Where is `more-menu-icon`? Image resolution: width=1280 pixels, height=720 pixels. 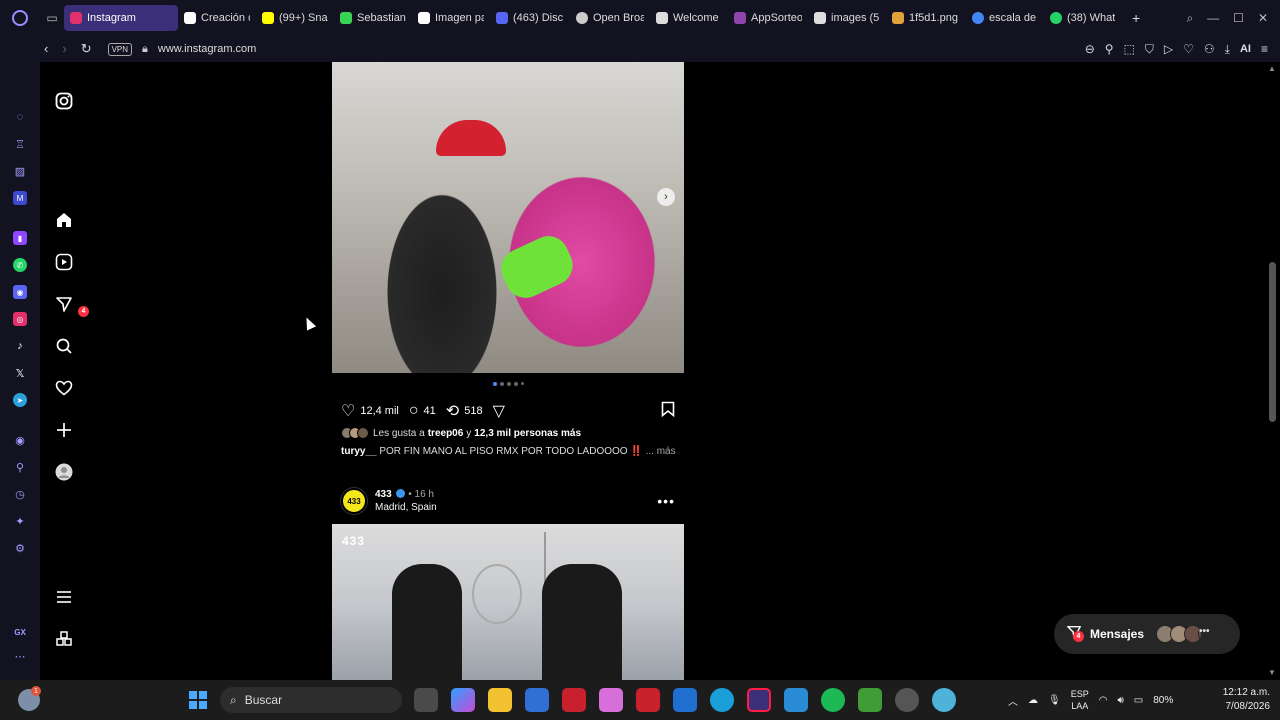 more-menu-icon is located at coordinates (64, 597).